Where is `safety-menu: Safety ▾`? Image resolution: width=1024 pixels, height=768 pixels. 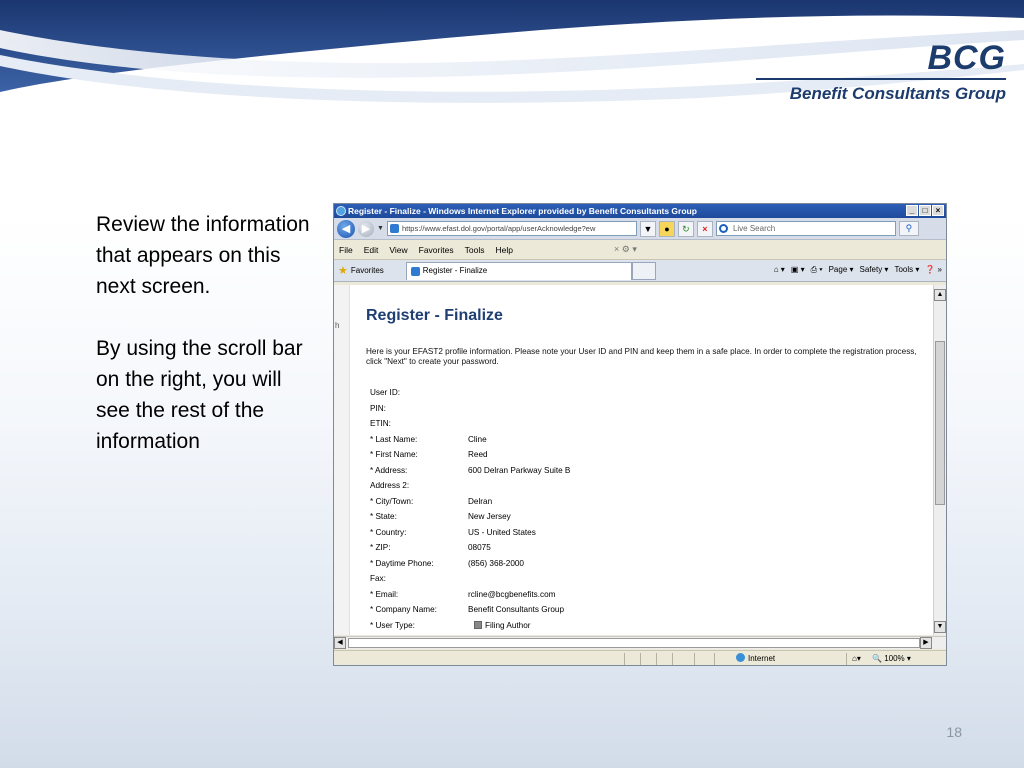 safety-menu: Safety ▾ is located at coordinates (874, 270).